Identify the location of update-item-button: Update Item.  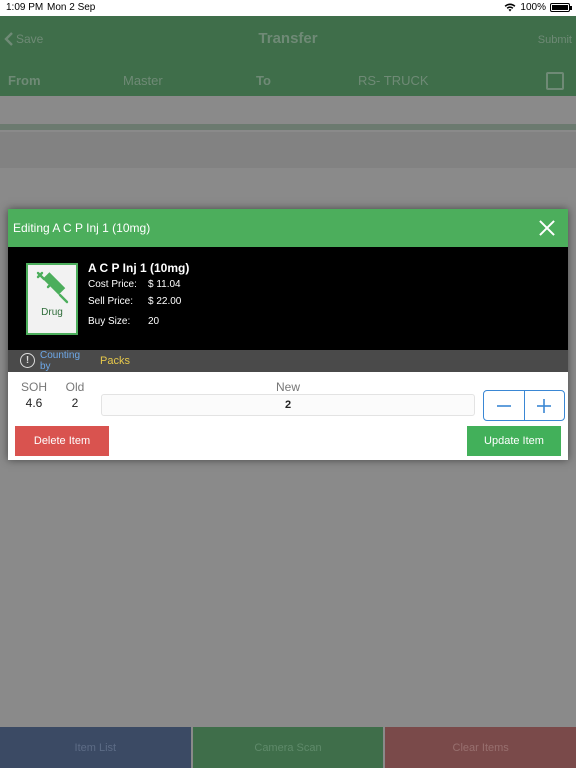
(514, 441).